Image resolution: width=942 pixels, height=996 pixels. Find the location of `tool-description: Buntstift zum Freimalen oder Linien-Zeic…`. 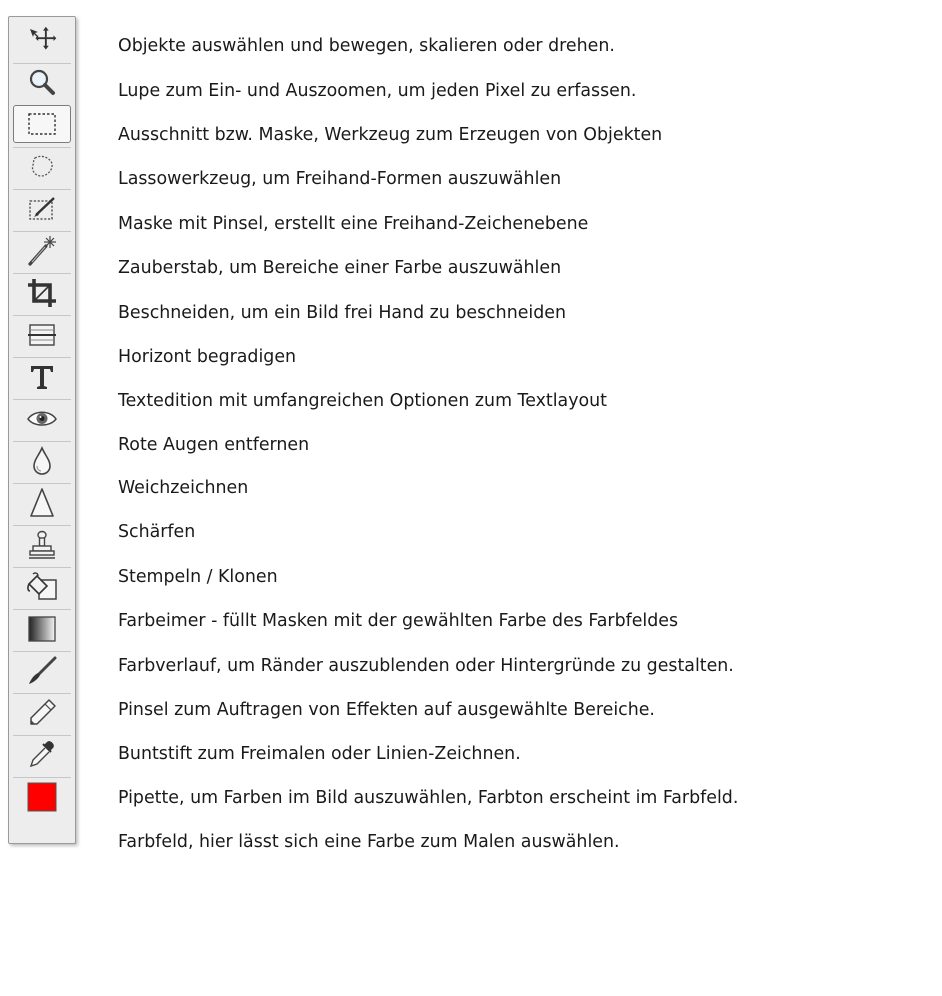

tool-description: Buntstift zum Freimalen oder Linien-Zeic… is located at coordinates (319, 754).